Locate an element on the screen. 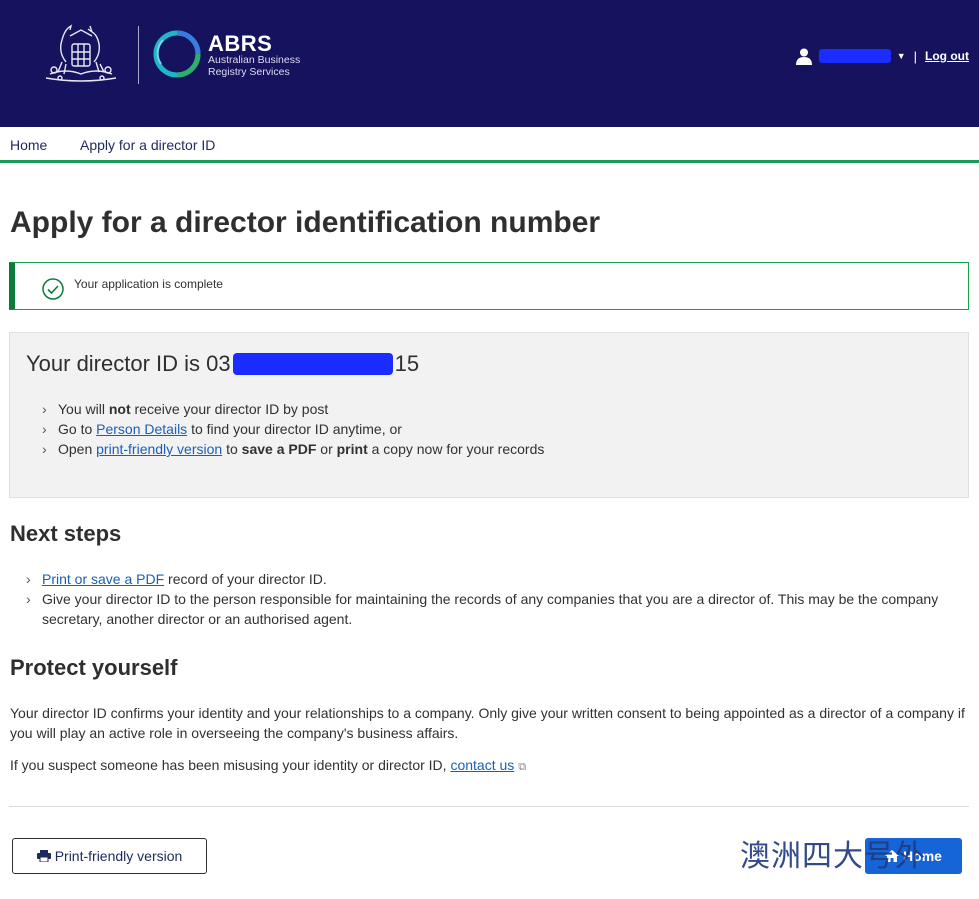 Image resolution: width=979 pixels, height=899 pixels. coat-of-arms-logo is located at coordinates (81, 53).